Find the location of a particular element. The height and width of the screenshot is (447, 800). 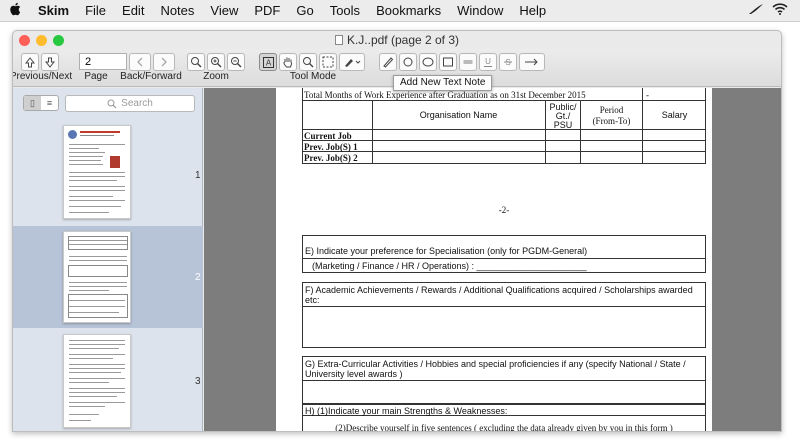

header-period-1: Period is located at coordinates (611, 110).